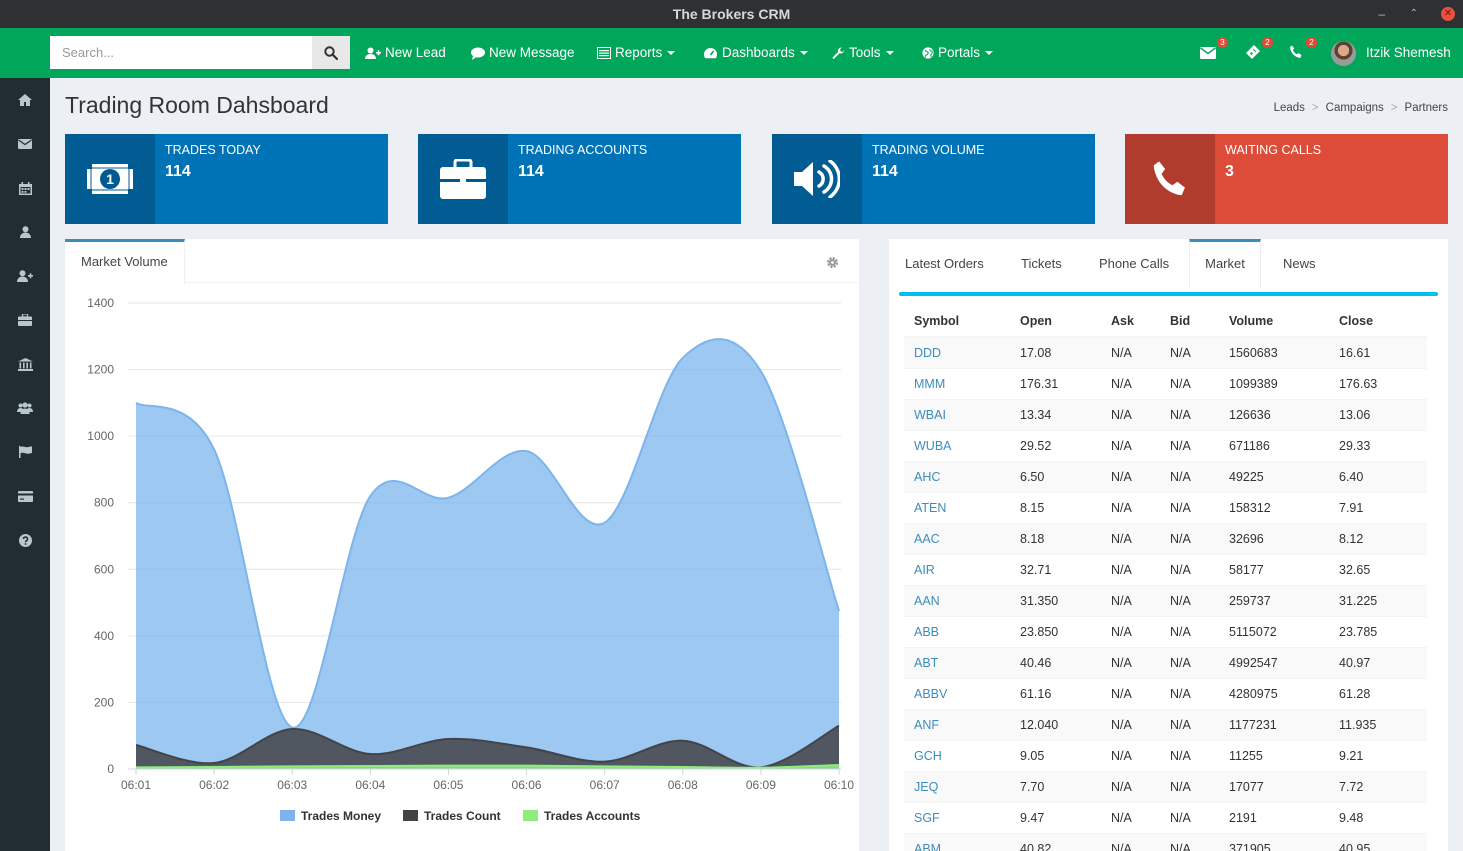  Describe the element at coordinates (1134, 264) in the screenshot. I see `tab-phone-calls: Phone Calls` at that location.